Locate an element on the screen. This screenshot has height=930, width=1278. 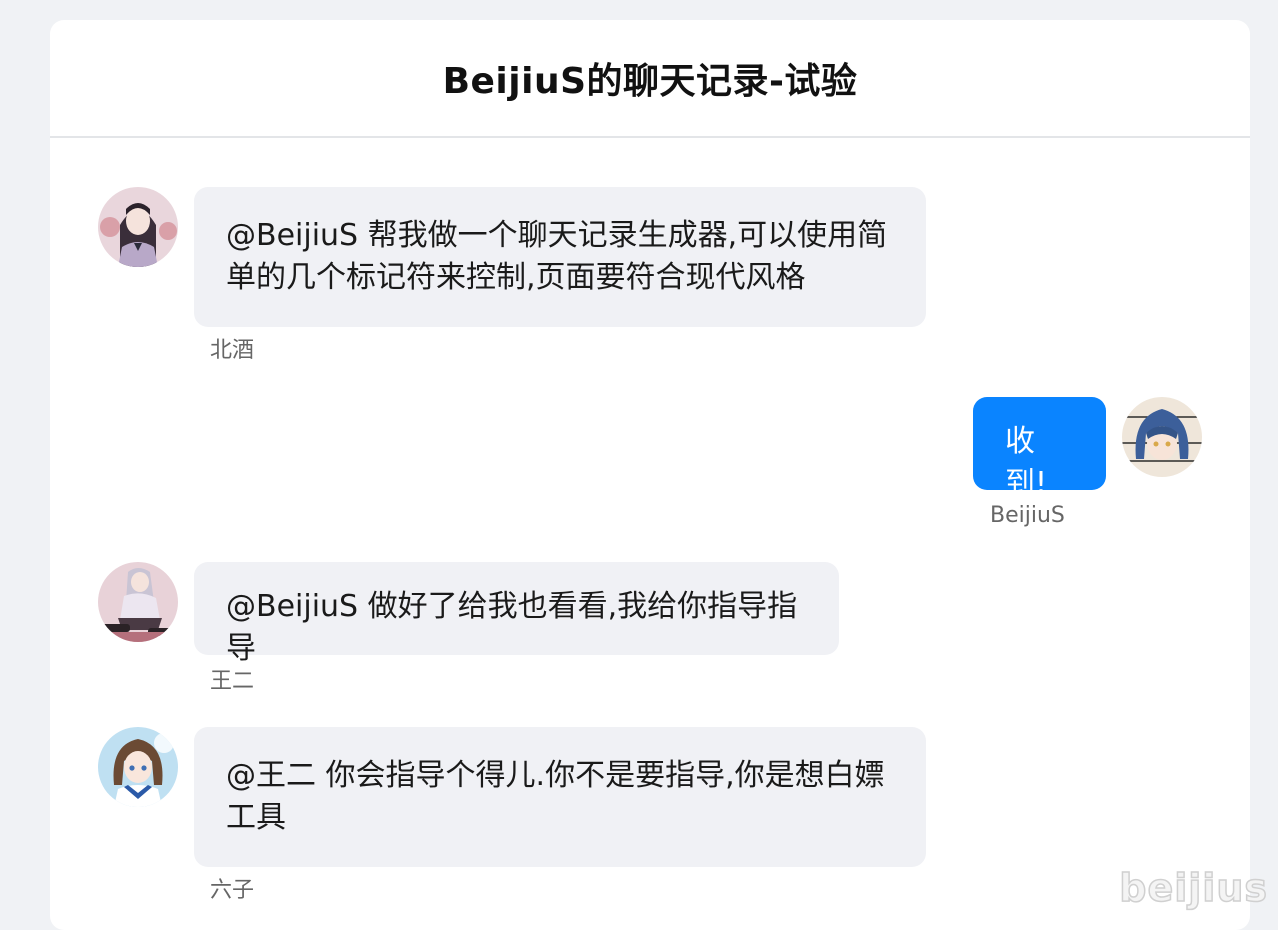
message-bubble: @王二 你会指导个得儿.你不是要指导,你是想白嫖工具 is located at coordinates (560, 797).